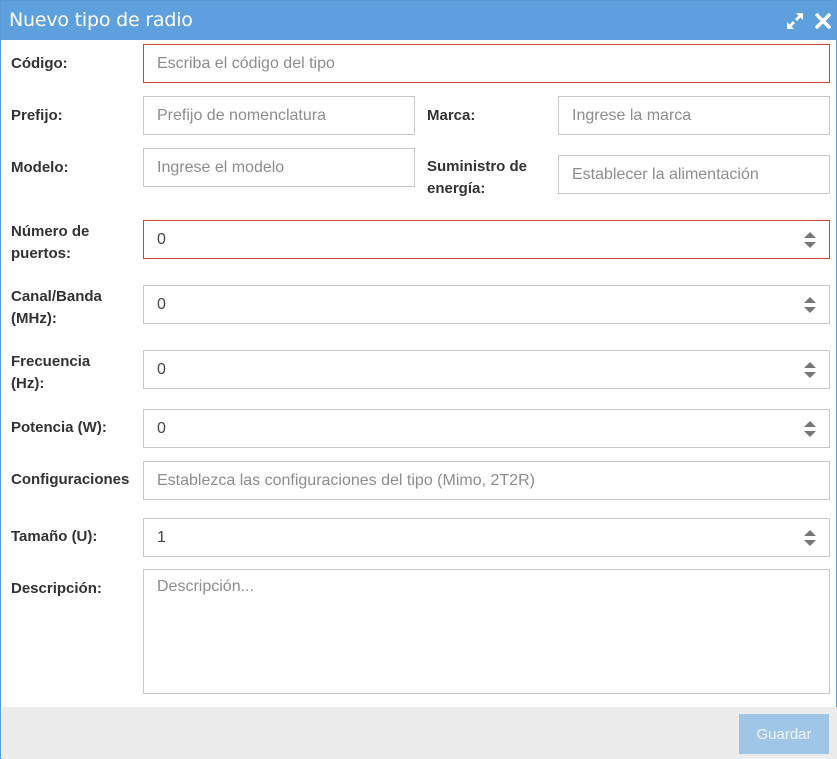  Describe the element at coordinates (474, 369) in the screenshot. I see `frecuencia-input` at that location.